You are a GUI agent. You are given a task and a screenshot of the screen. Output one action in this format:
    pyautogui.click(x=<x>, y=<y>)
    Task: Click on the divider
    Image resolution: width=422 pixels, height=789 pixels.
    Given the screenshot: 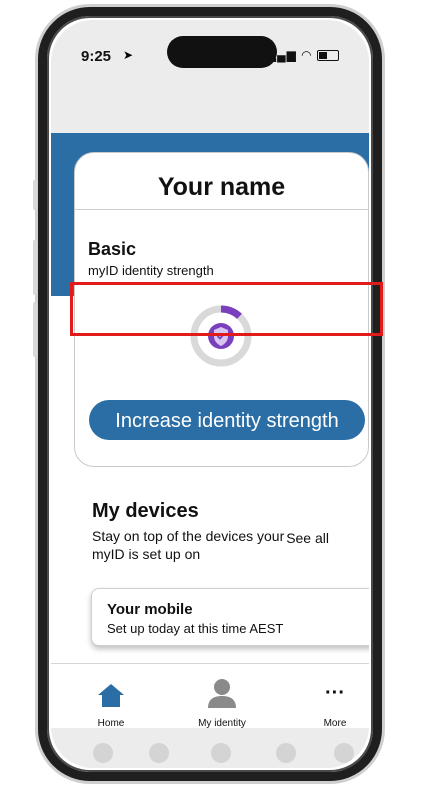 What is the action you would take?
    pyautogui.click(x=221, y=209)
    